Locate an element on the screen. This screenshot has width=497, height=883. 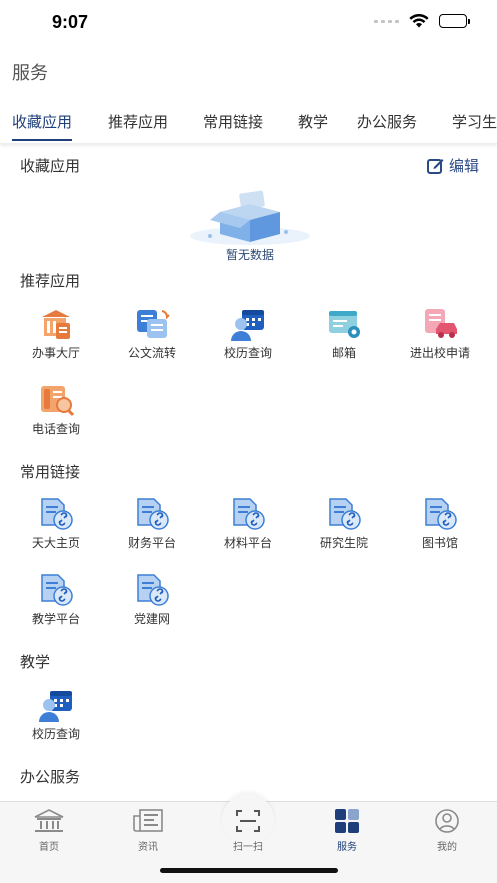
tab-recommended: 推荐应用 is located at coordinates (138, 121).